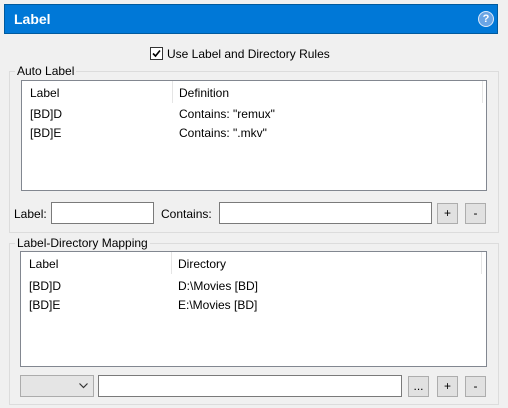 The width and height of the screenshot is (508, 408). Describe the element at coordinates (223, 133) in the screenshot. I see `row-definition: Contains: ".mkv"` at that location.